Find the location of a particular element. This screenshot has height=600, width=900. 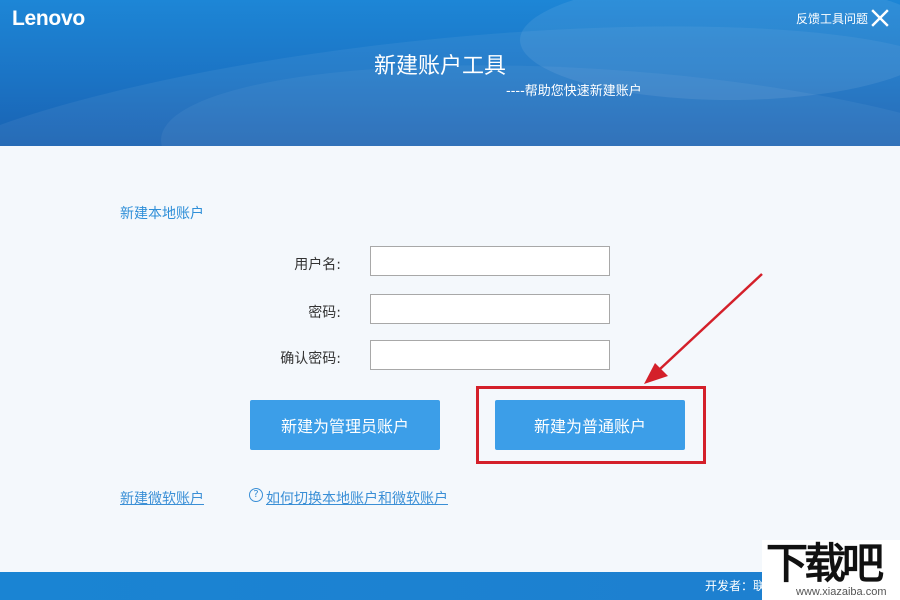

close-button is located at coordinates (880, 18).